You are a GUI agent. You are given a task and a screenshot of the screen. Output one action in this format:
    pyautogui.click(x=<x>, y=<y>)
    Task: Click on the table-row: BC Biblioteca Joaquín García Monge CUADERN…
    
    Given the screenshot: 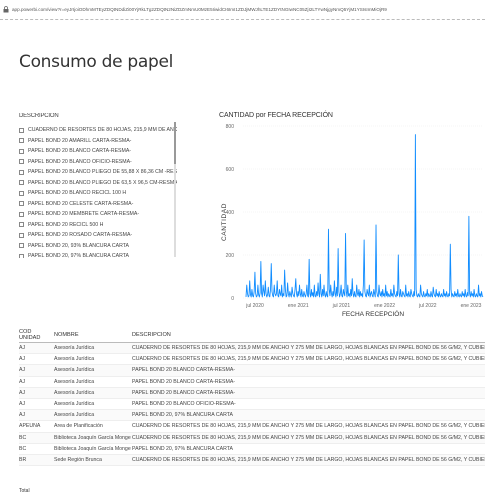 What is the action you would take?
    pyautogui.click(x=252, y=438)
    